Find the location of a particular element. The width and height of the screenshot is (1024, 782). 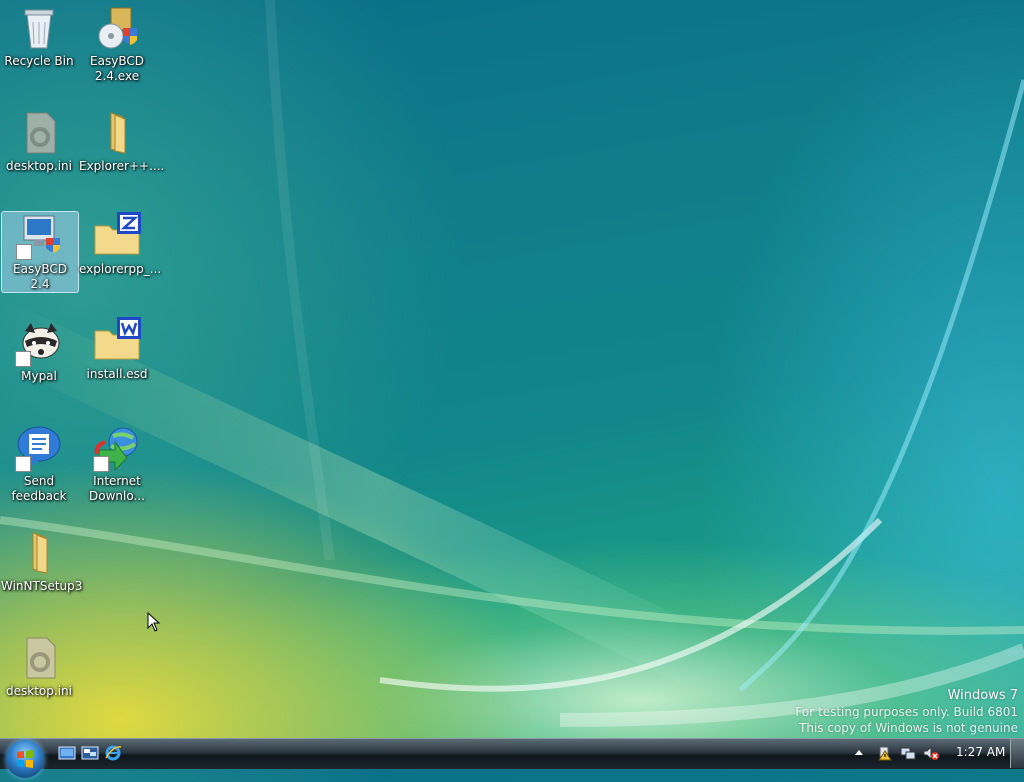

desktop-icon-label: EasyBCD 2.4 is located at coordinates (40, 276).